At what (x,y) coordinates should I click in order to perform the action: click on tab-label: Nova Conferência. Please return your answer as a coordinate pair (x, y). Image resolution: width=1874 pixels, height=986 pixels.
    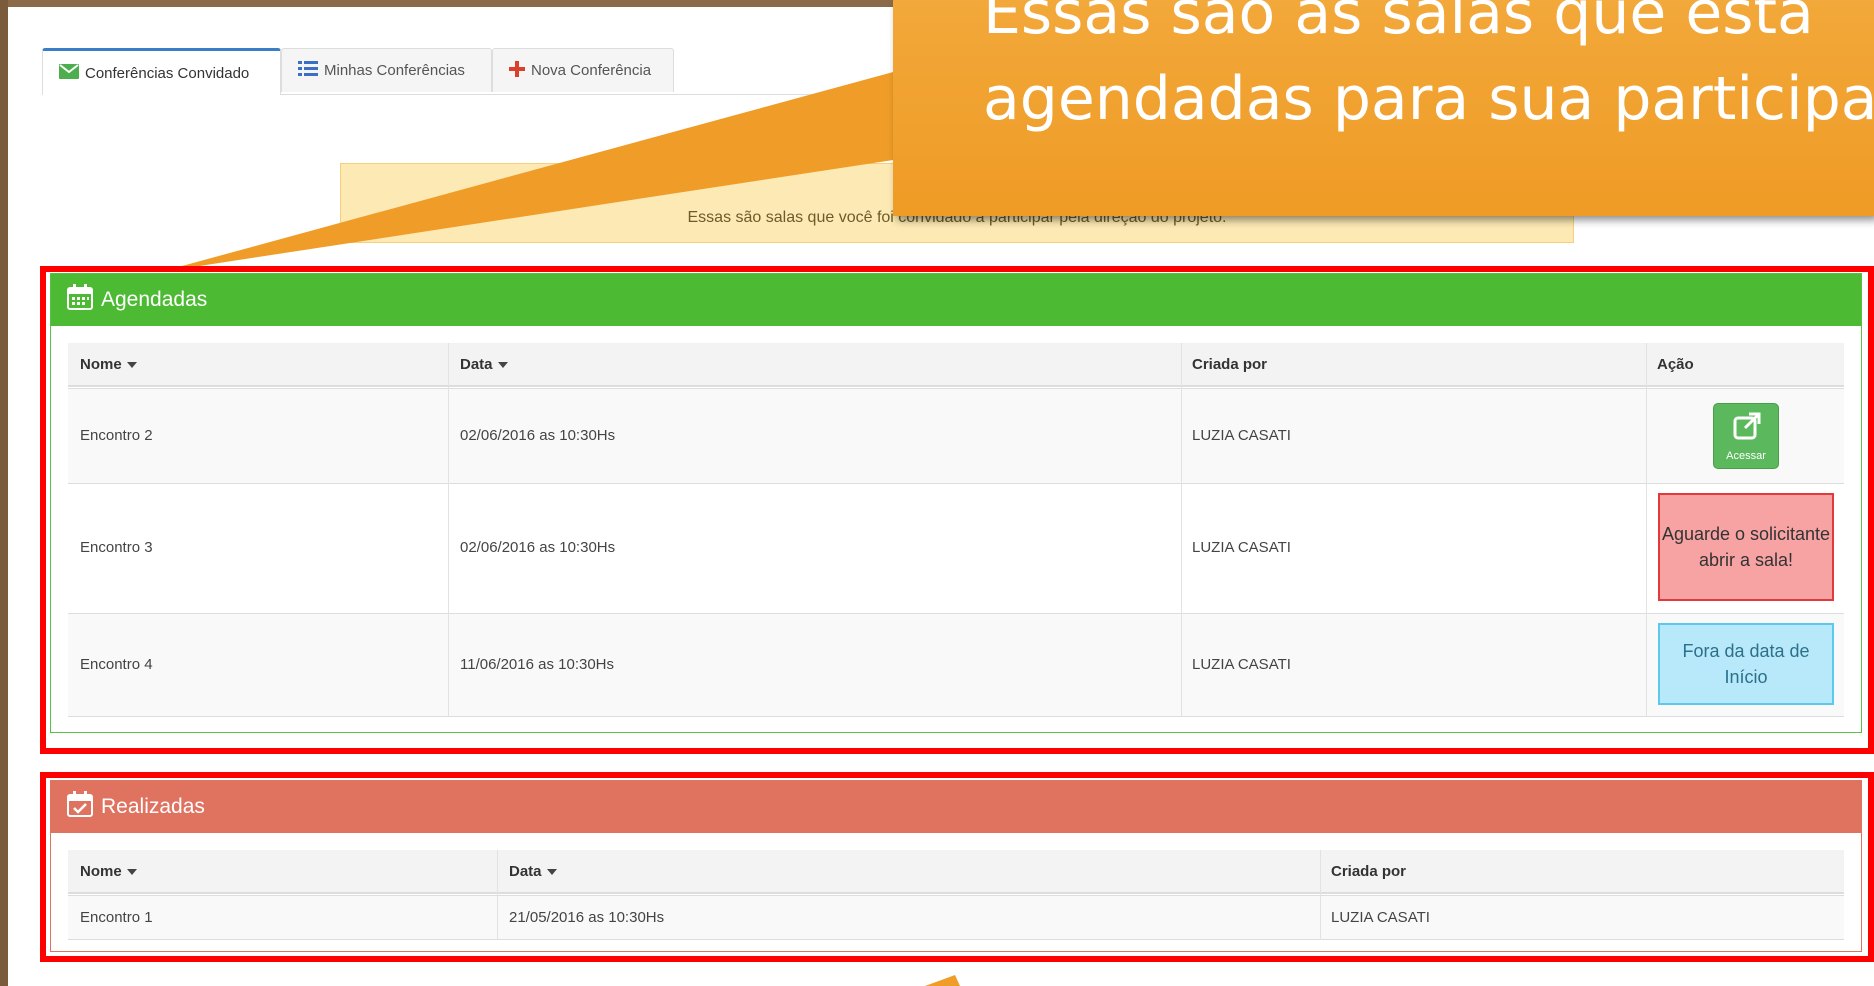
    Looking at the image, I should click on (591, 70).